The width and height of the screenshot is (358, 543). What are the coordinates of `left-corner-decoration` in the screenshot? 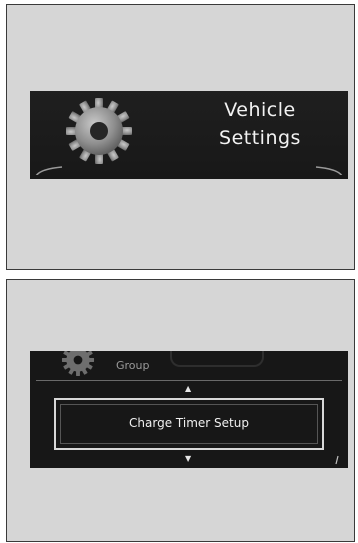 It's located at (49, 170).